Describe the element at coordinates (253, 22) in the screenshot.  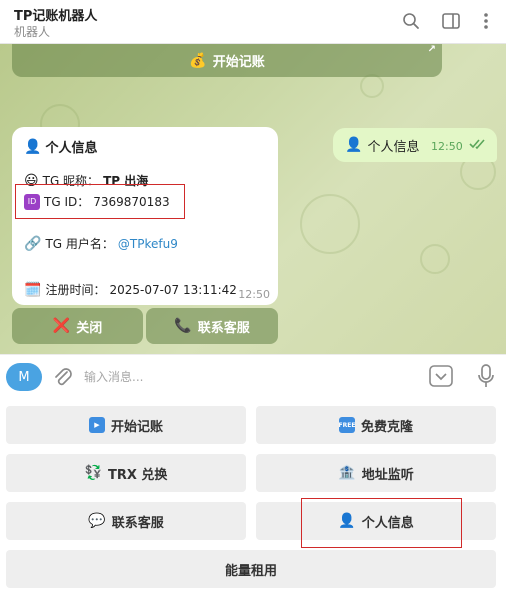
I see `chat-header: TP记账机器人 机器人` at that location.